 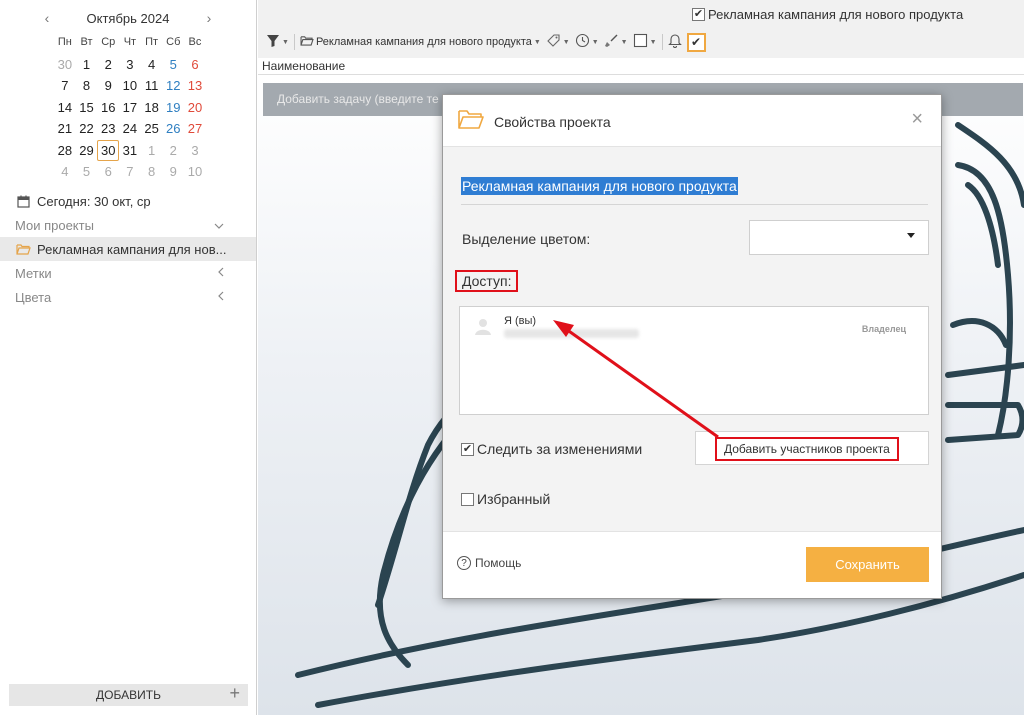 I want to click on calendar-day: 25, so click(x=152, y=128).